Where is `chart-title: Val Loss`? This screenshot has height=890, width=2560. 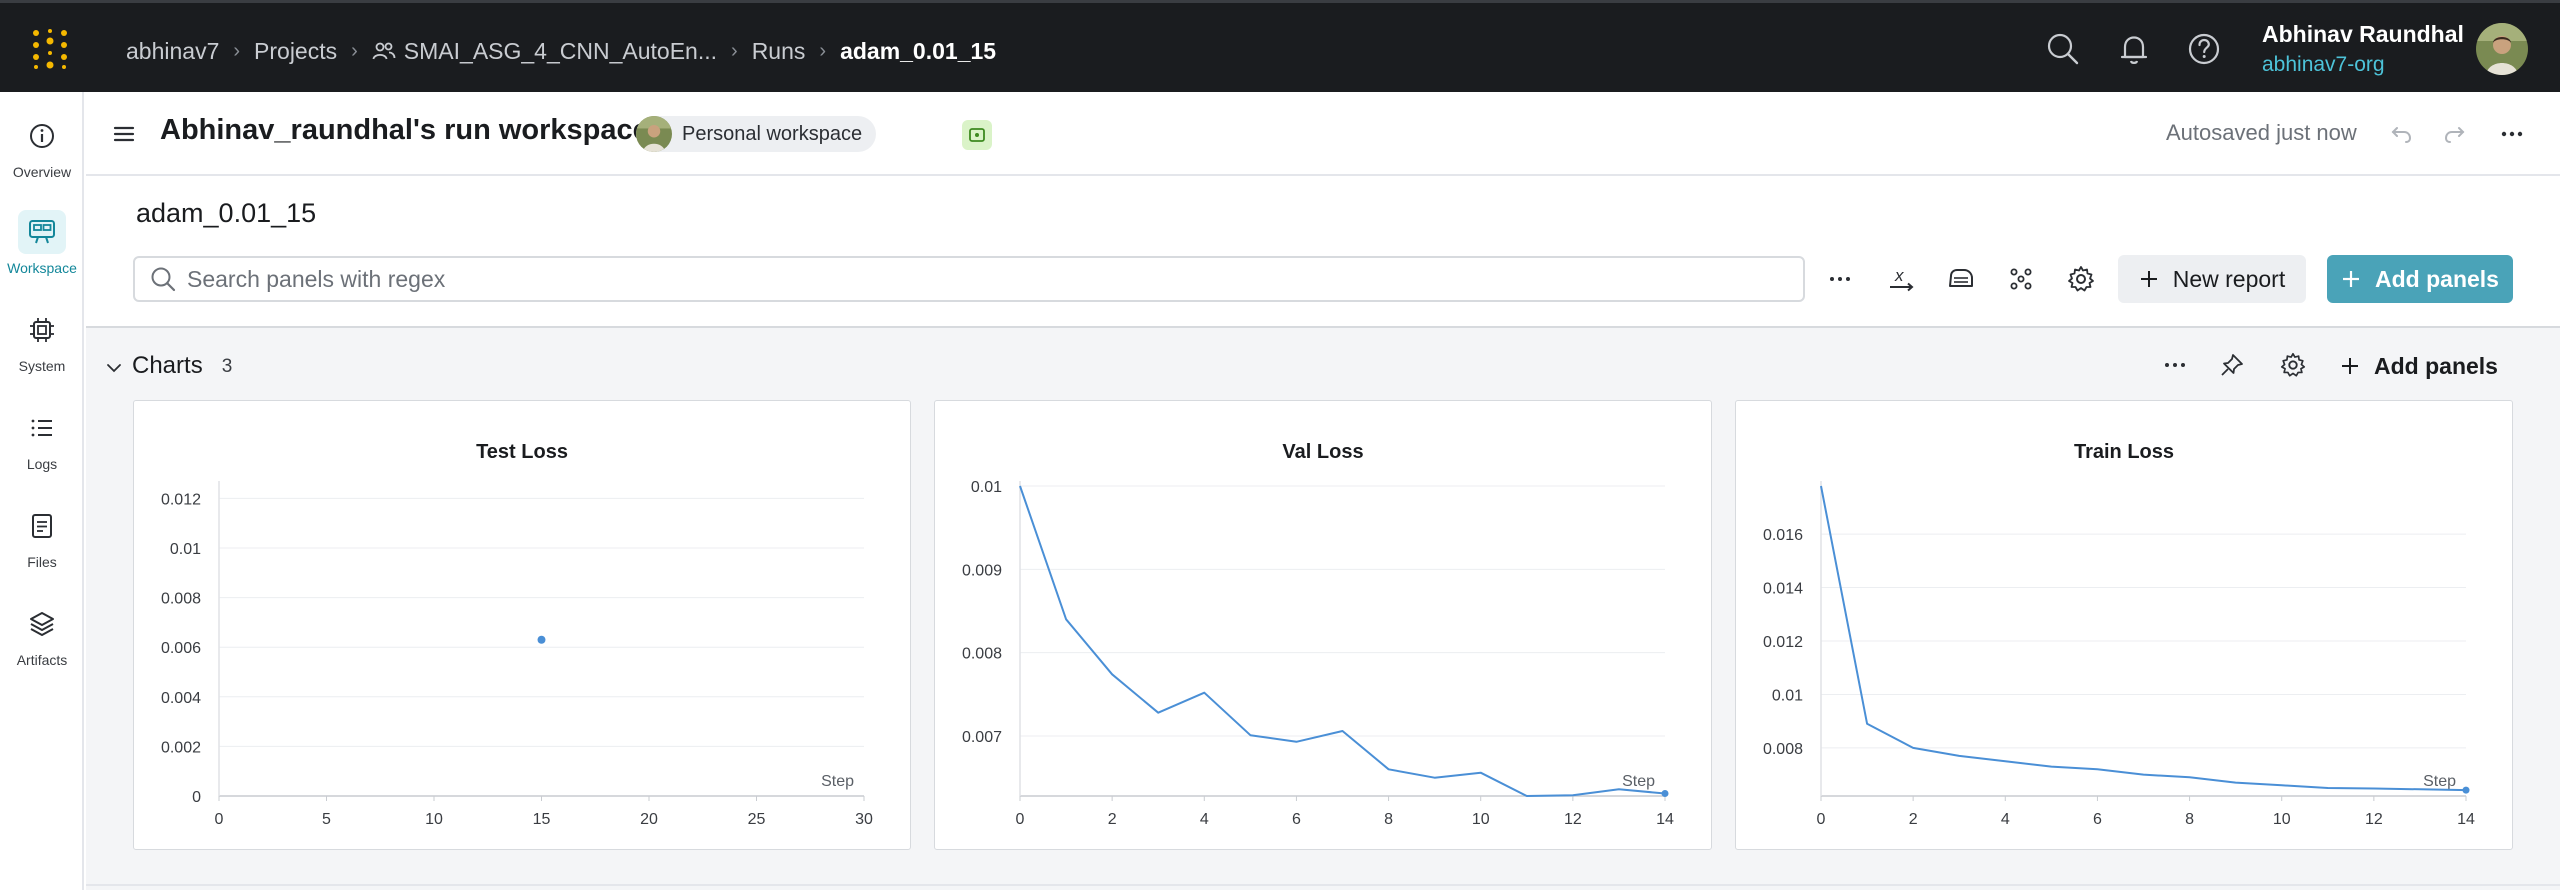
chart-title: Val Loss is located at coordinates (1323, 452).